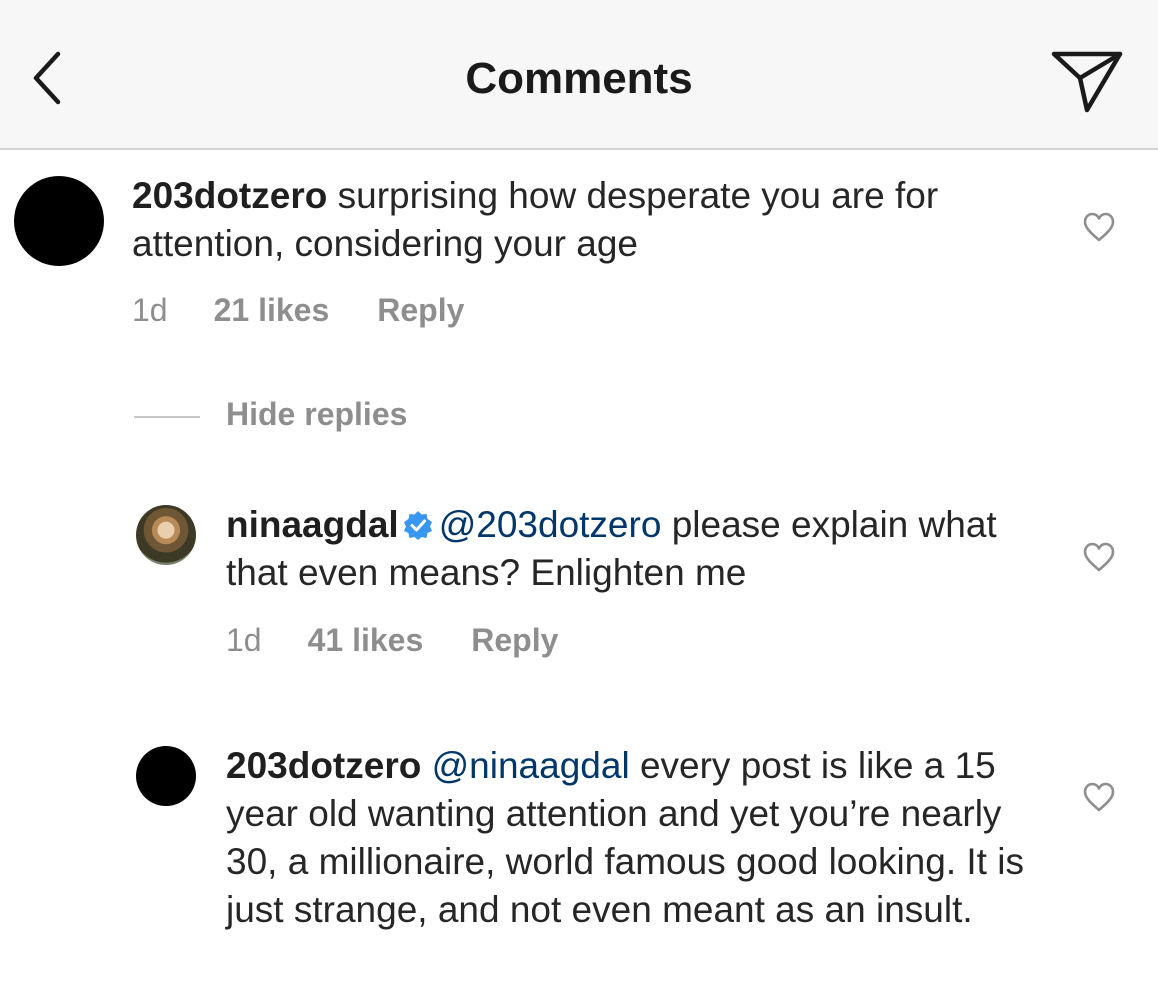  I want to click on comment-meta: 1d 41 likes Reply, so click(392, 640).